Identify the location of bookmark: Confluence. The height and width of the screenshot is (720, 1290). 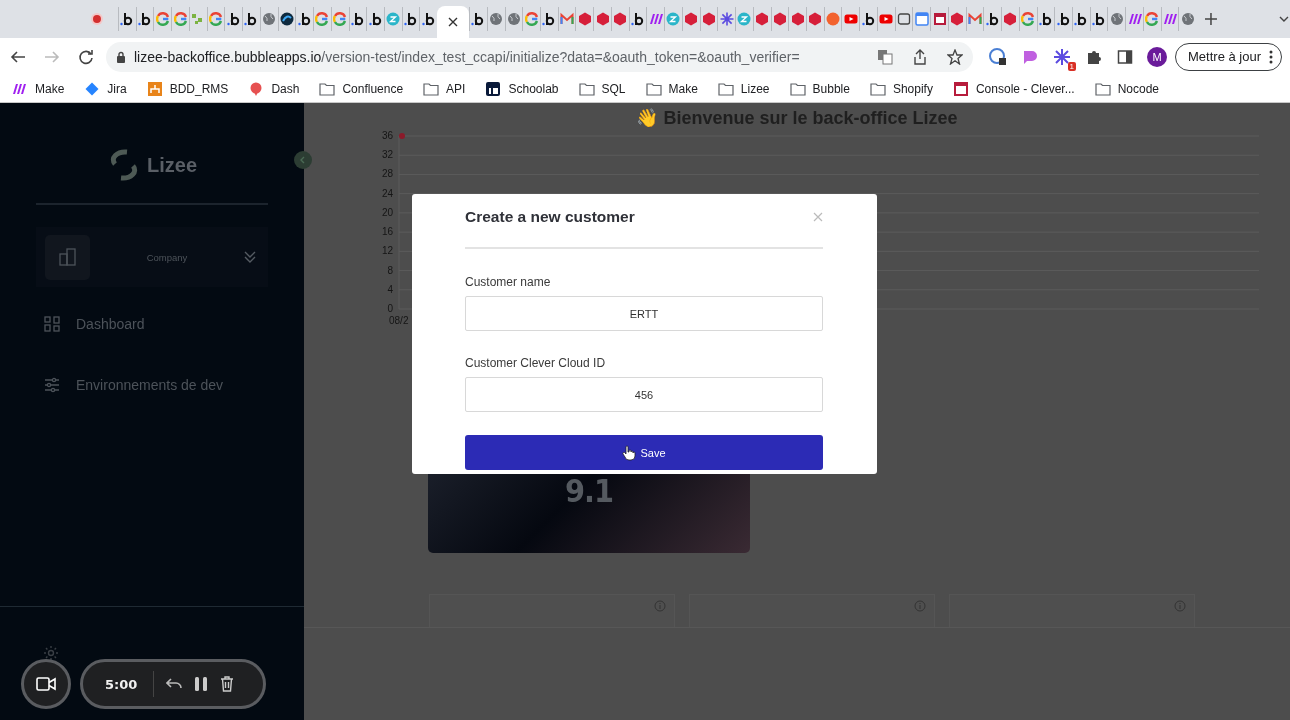
(361, 88).